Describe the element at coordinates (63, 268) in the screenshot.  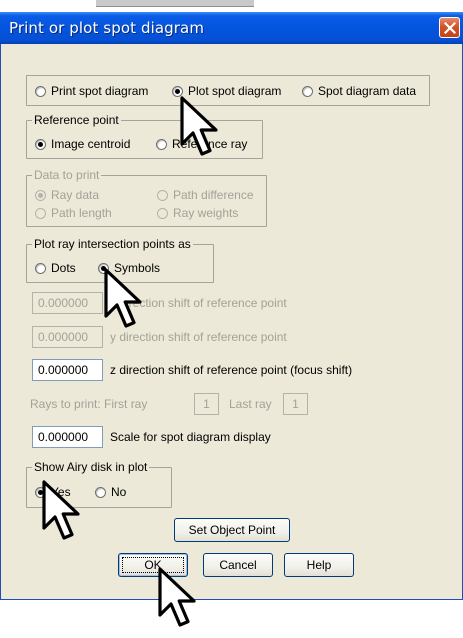
I see `radio-label: Dots` at that location.